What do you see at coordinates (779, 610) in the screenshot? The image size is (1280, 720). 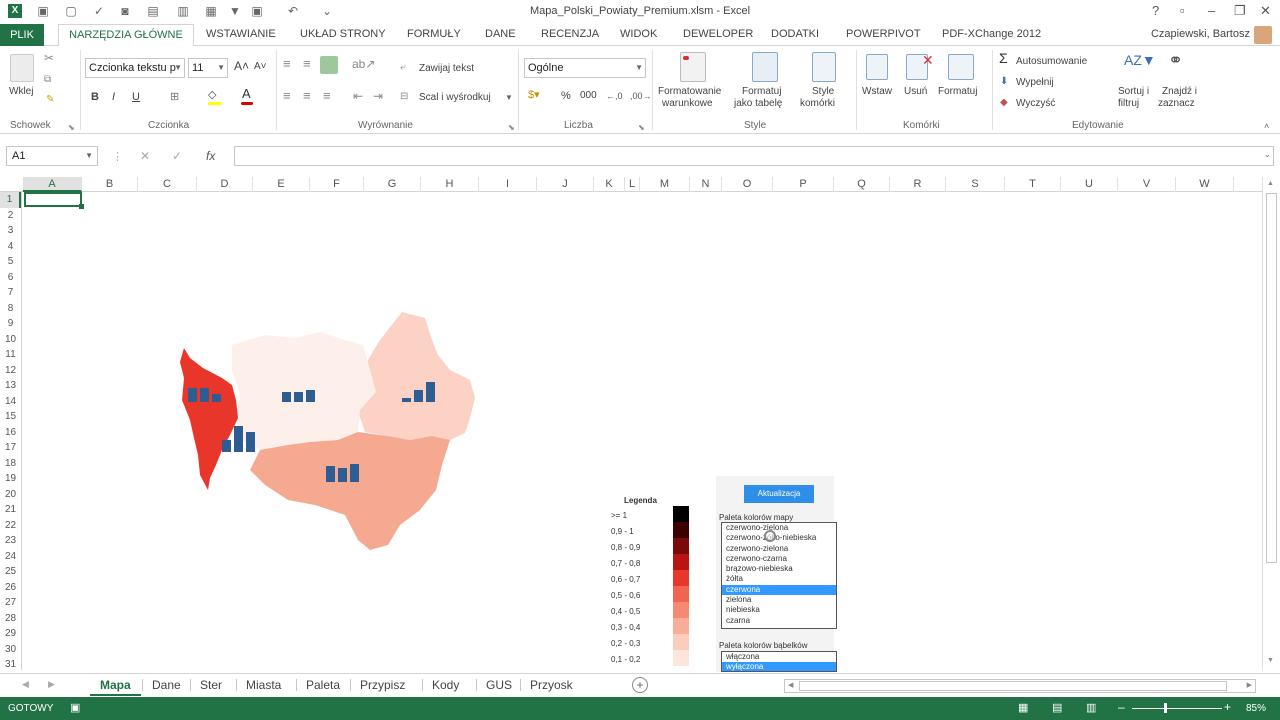 I see `list-item: niebieska` at bounding box center [779, 610].